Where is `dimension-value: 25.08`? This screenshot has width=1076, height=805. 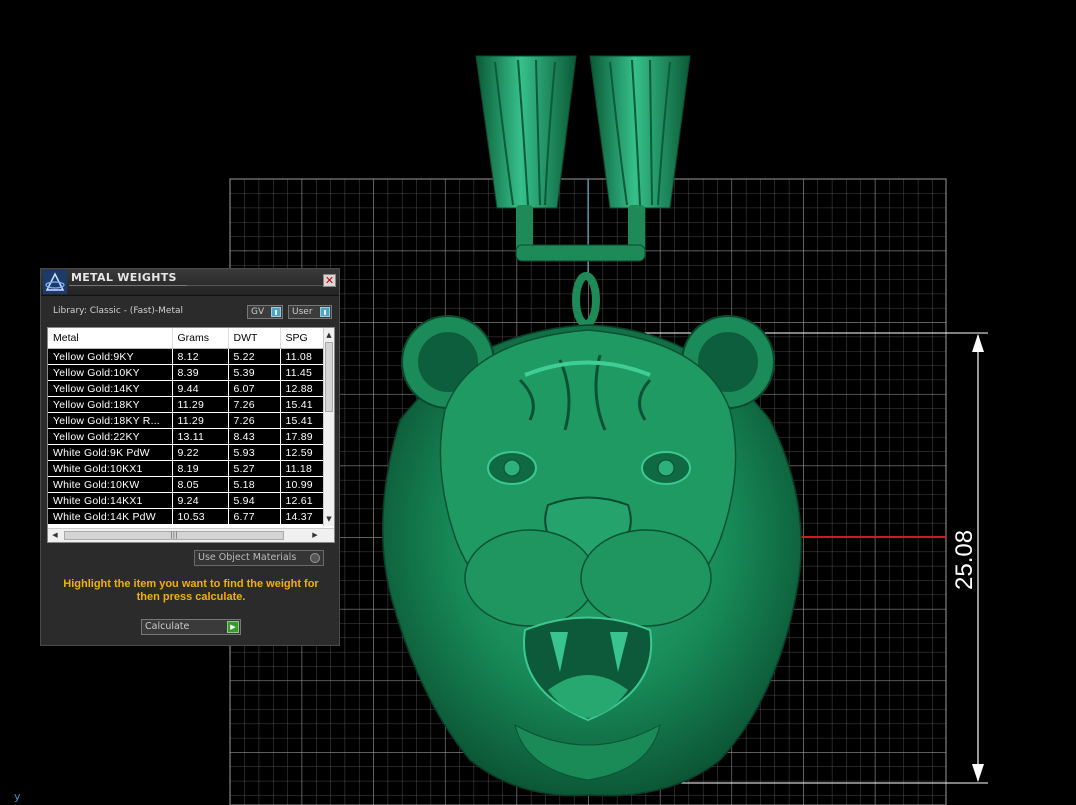 dimension-value: 25.08 is located at coordinates (964, 559).